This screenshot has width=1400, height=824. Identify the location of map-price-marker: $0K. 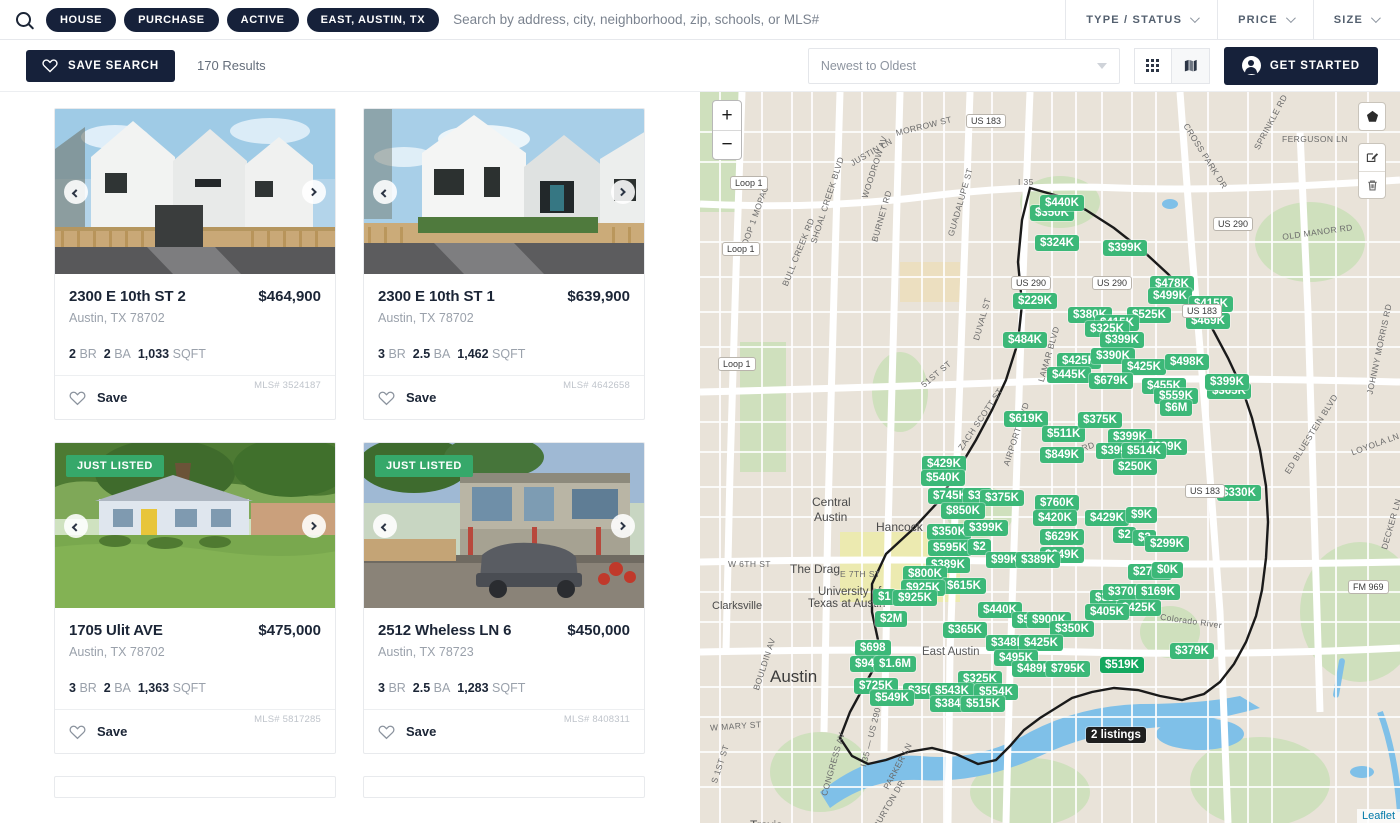
(1168, 570).